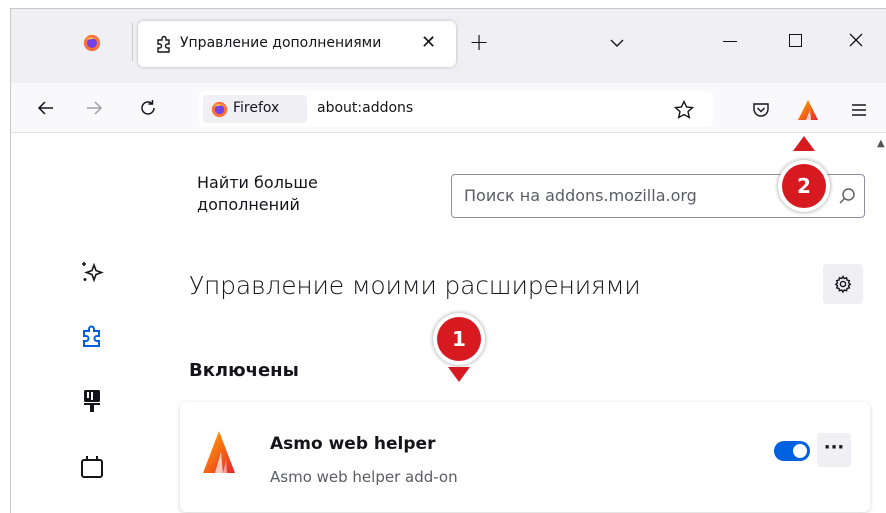  I want to click on callout-2-arrow, so click(804, 143).